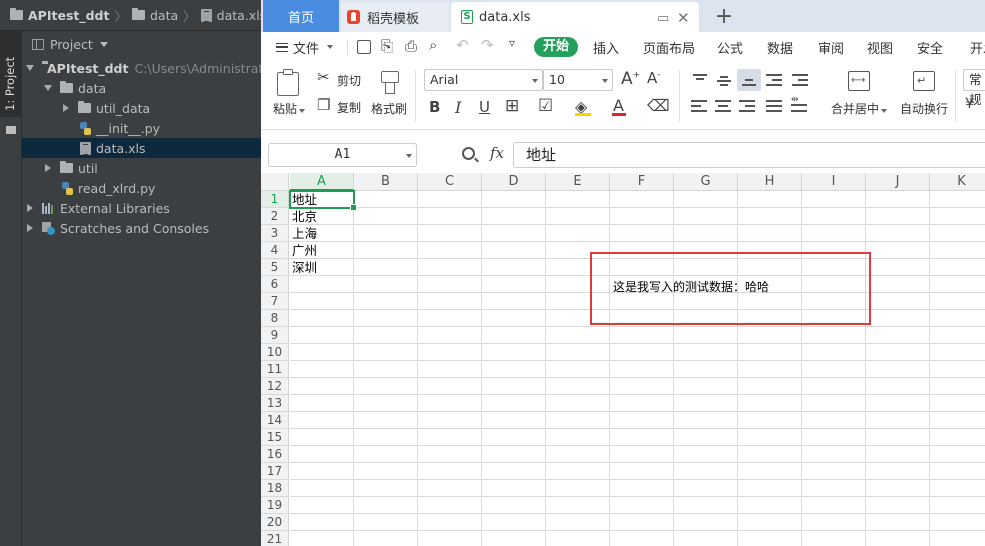 The width and height of the screenshot is (985, 546). I want to click on decrease-font-icon: A-, so click(654, 78).